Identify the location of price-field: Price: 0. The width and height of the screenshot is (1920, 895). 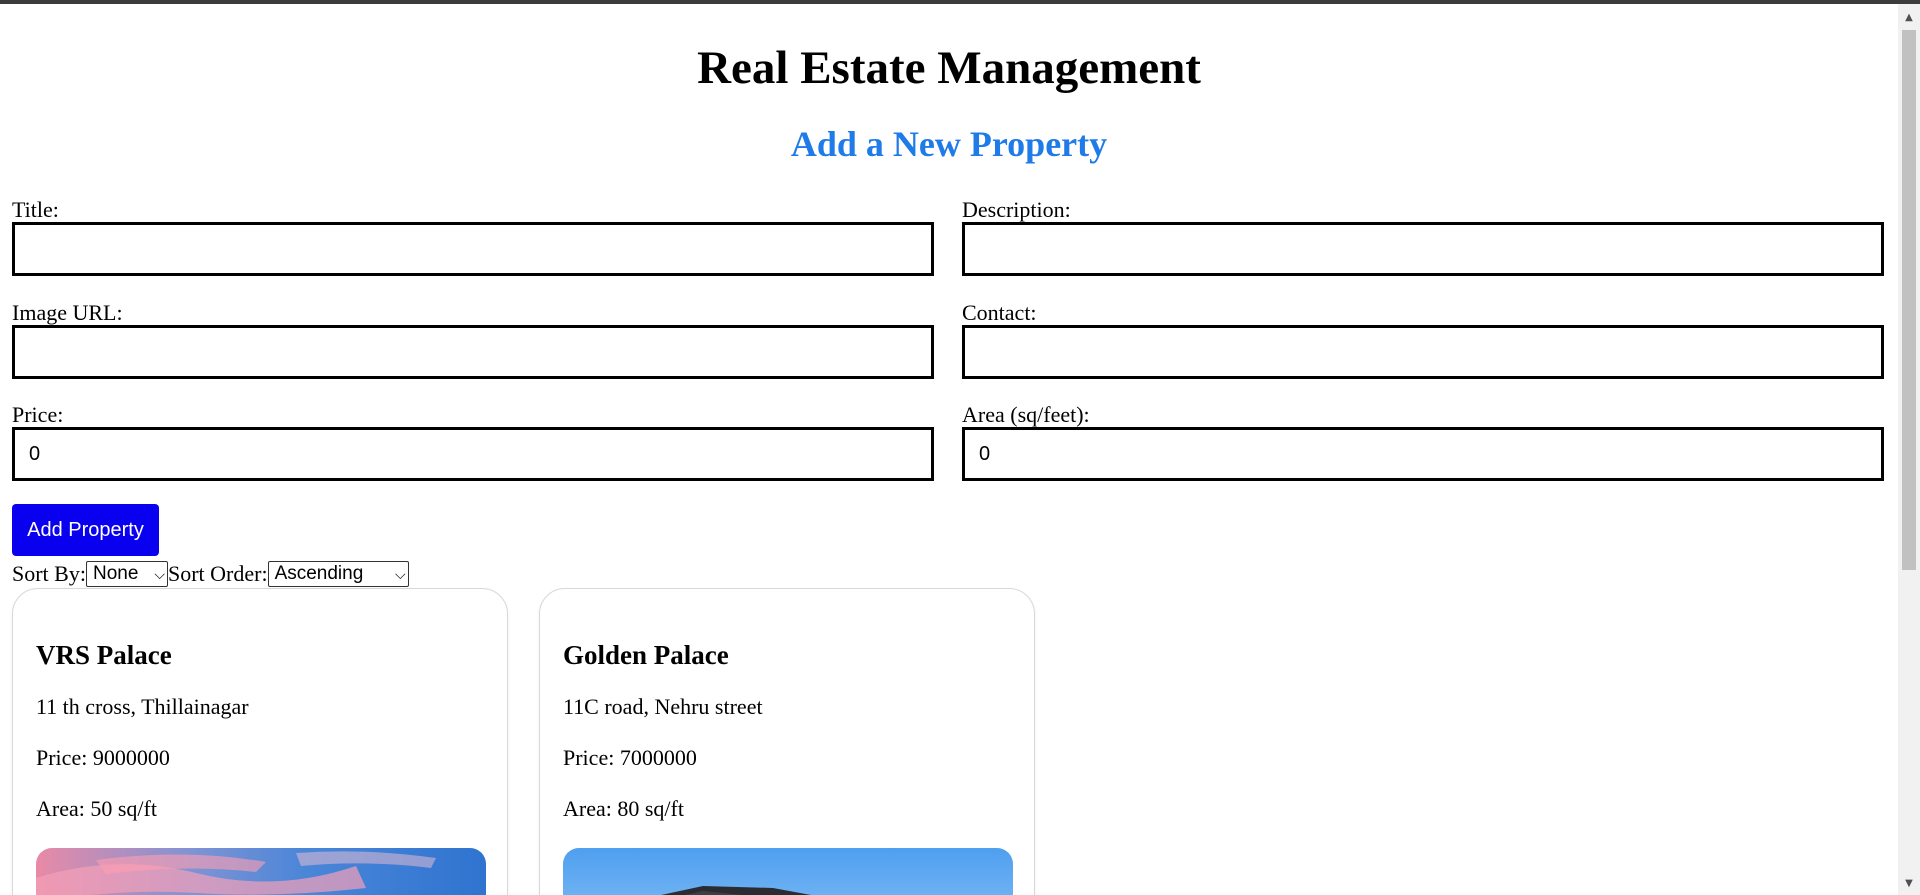
(473, 442).